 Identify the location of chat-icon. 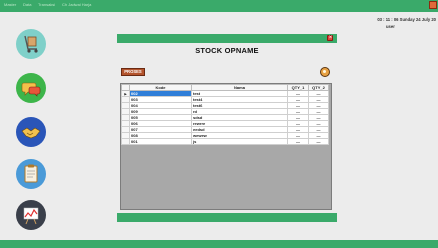
(31, 88).